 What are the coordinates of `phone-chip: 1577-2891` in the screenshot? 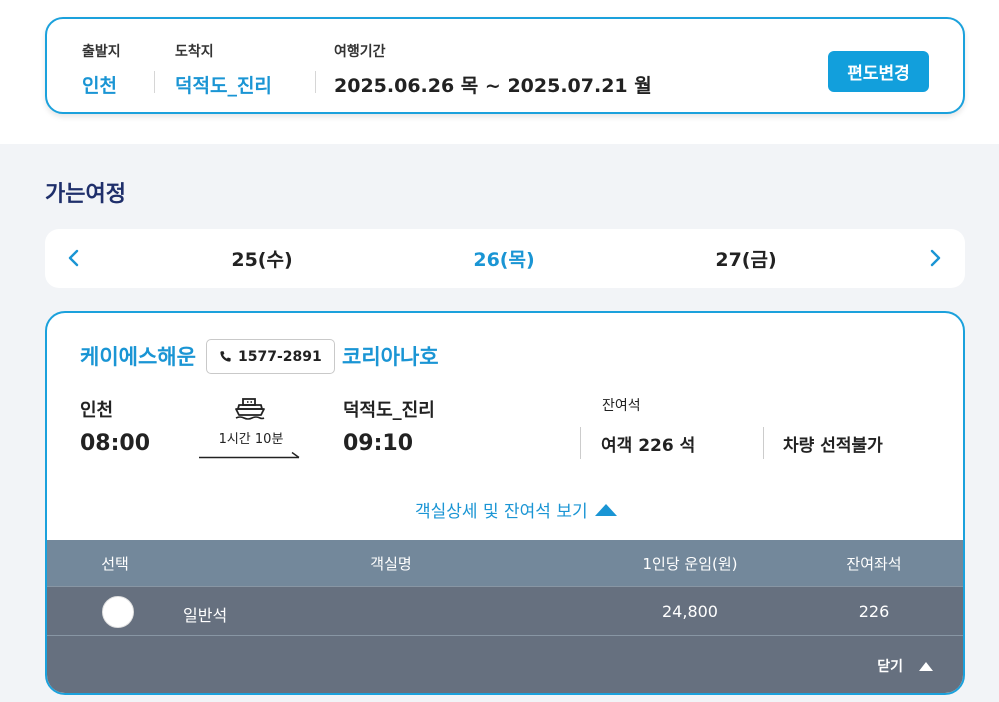 It's located at (270, 356).